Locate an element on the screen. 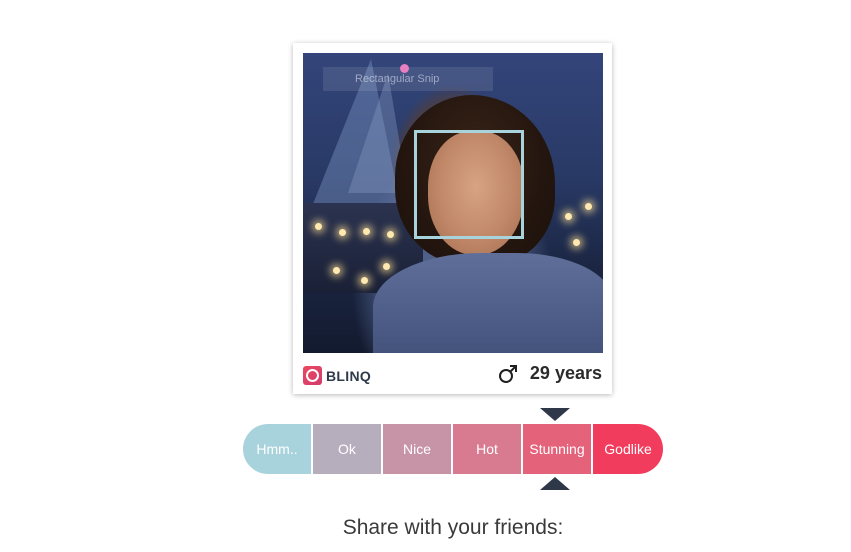 The height and width of the screenshot is (552, 851). rating-scale: Hmm.. Ok Nice Hot Stunning Godlike is located at coordinates (453, 449).